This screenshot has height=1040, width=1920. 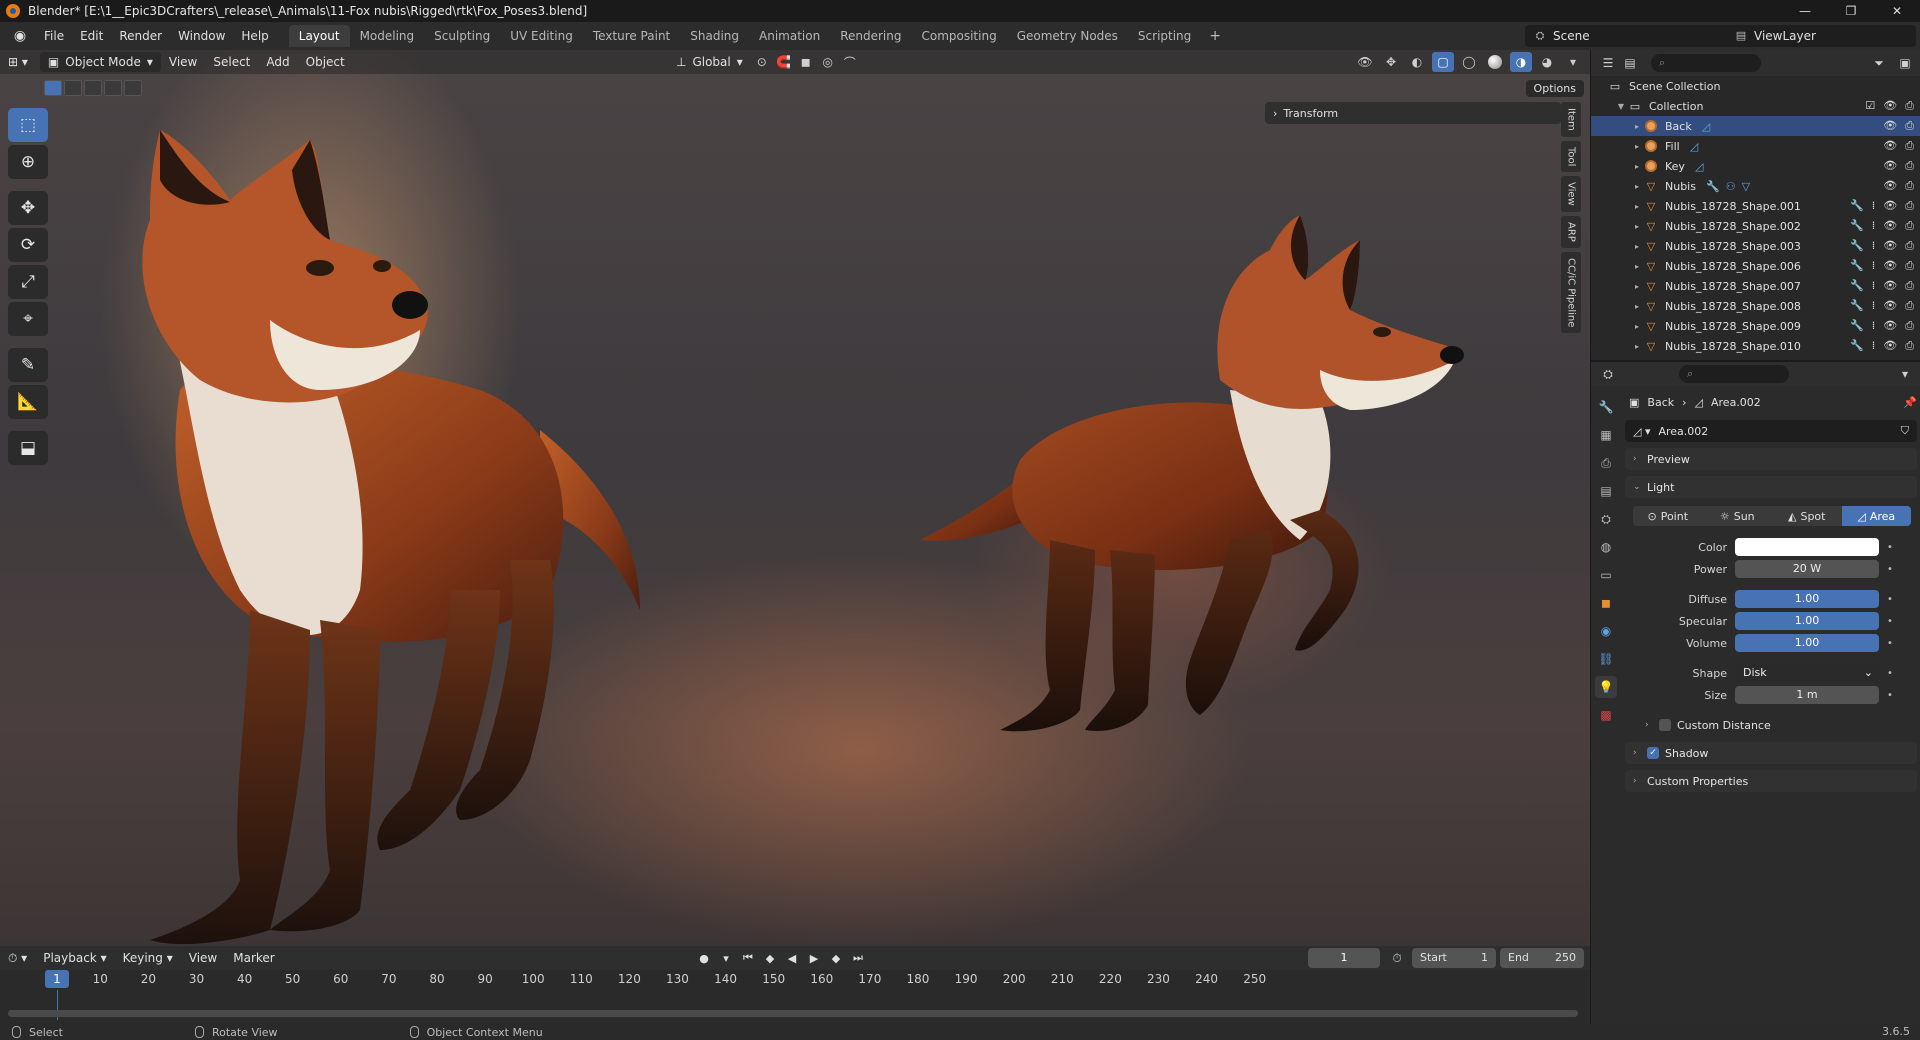 What do you see at coordinates (1755, 126) in the screenshot?
I see `outliner-row-back: ▸ Back ◿ 👁 ⎙` at bounding box center [1755, 126].